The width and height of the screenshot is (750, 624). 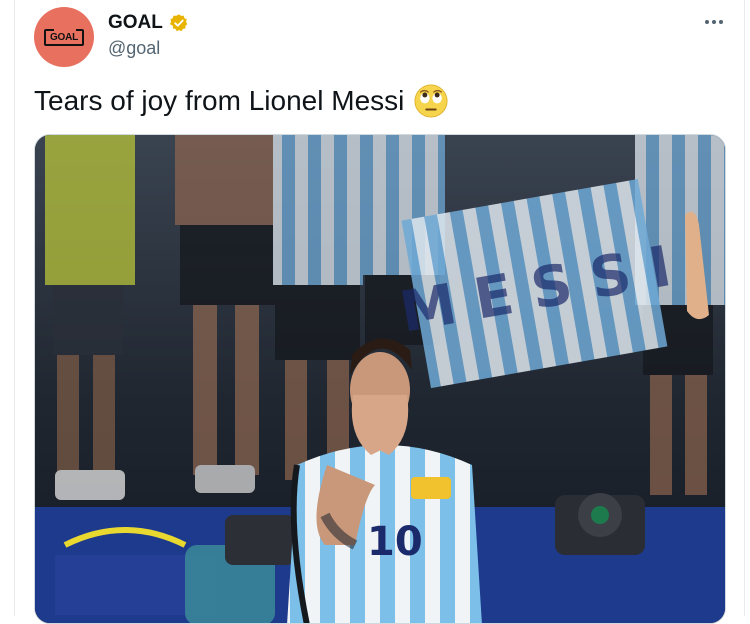 What do you see at coordinates (135, 23) in the screenshot?
I see `display-name: GOAL` at bounding box center [135, 23].